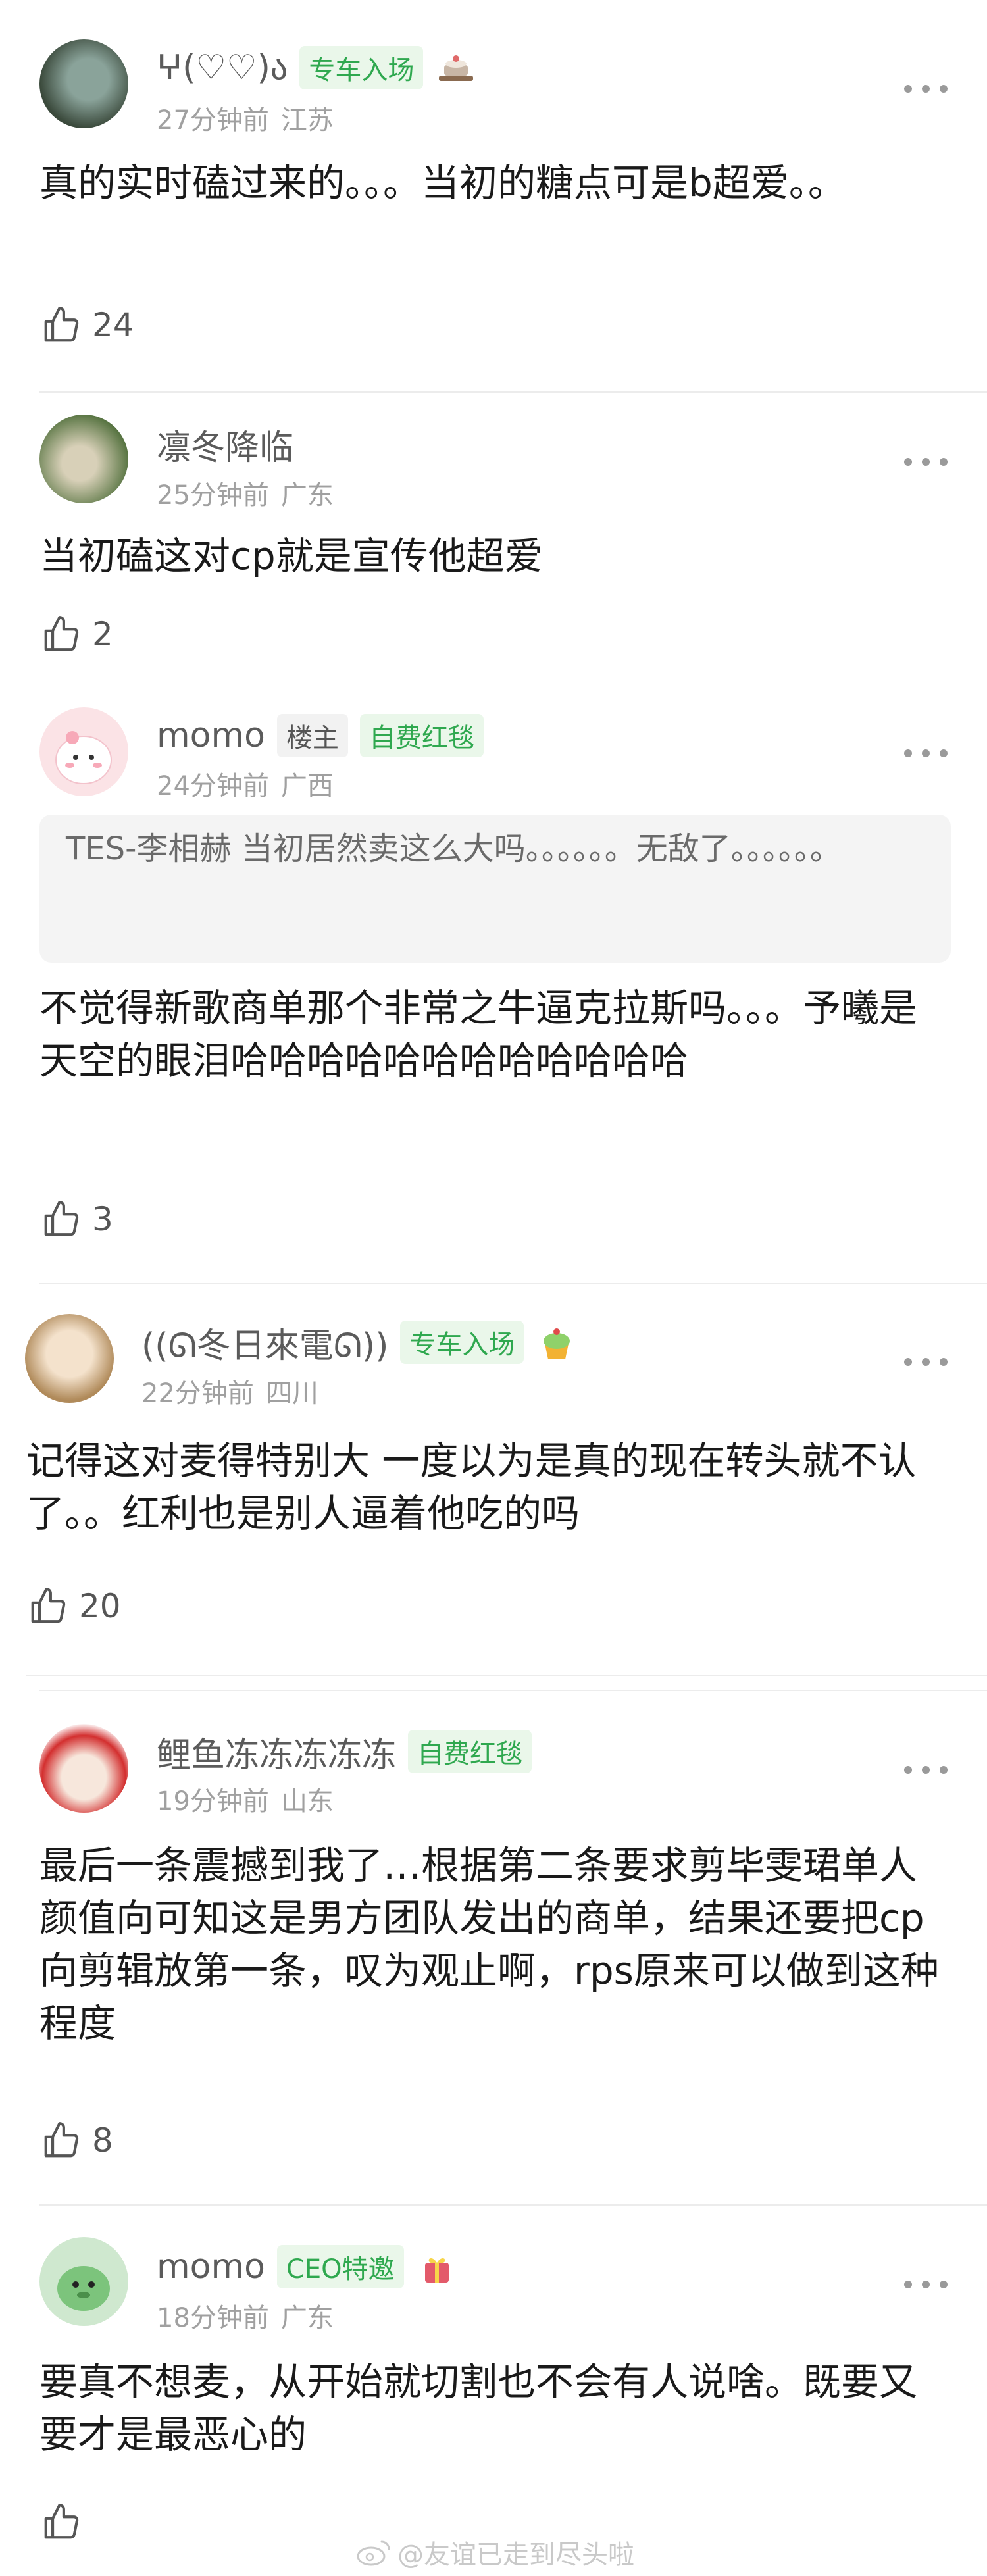 The width and height of the screenshot is (987, 2576). I want to click on comment-meta: 24分钟前 广西, so click(245, 784).